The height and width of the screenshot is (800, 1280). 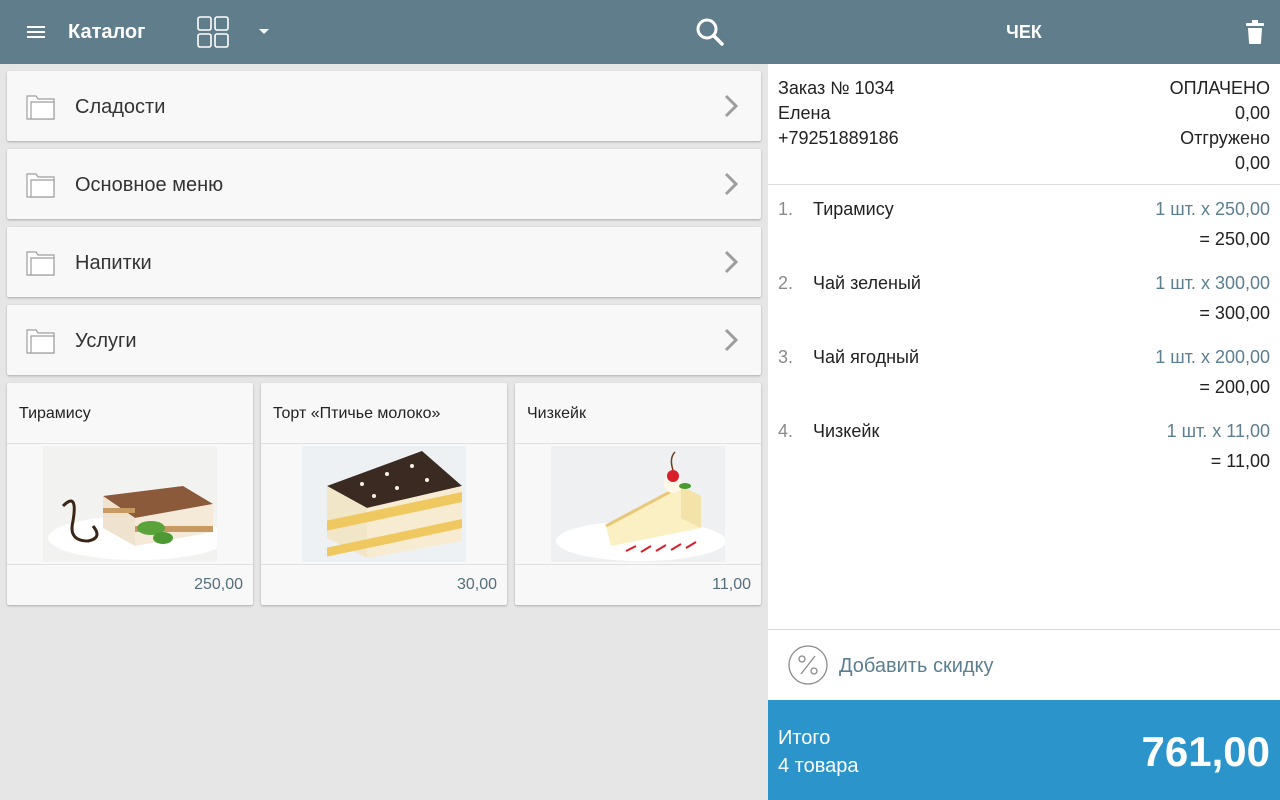 I want to click on line-item-name: Чай ягодный, so click(x=866, y=357).